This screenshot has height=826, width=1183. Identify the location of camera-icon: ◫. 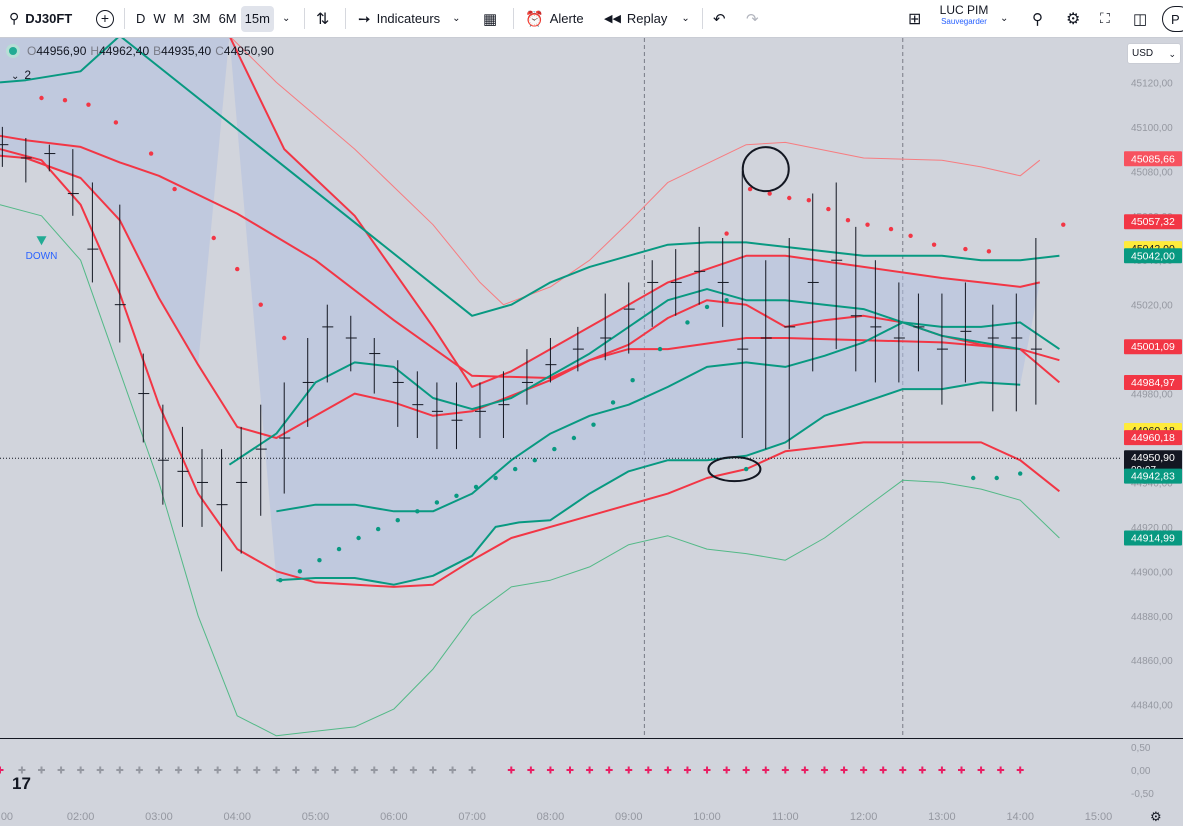
(1140, 19).